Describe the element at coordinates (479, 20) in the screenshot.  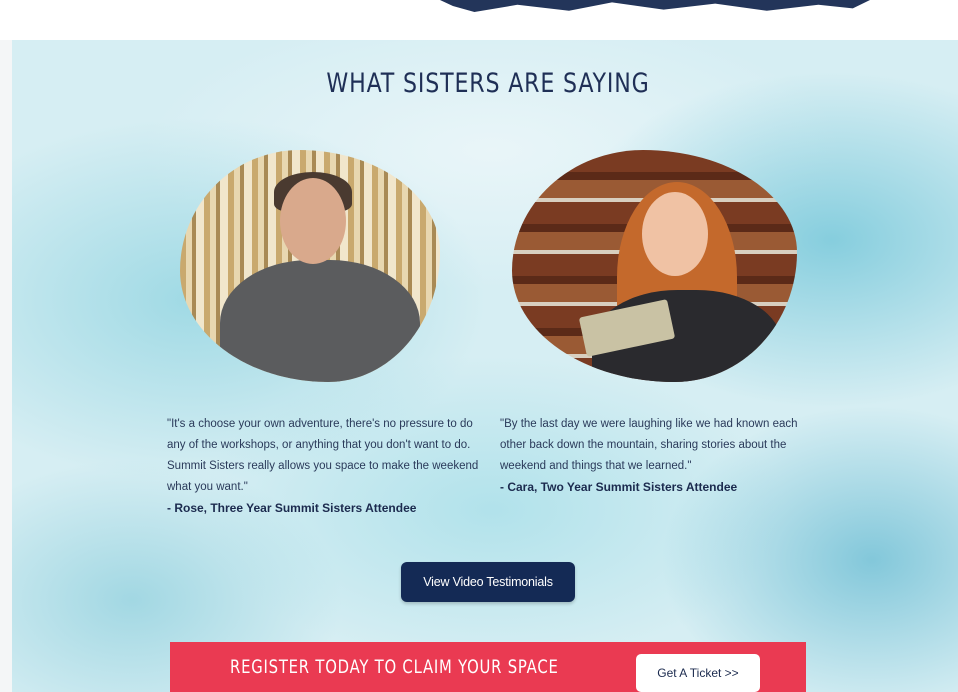
I see `top-header-strip` at that location.